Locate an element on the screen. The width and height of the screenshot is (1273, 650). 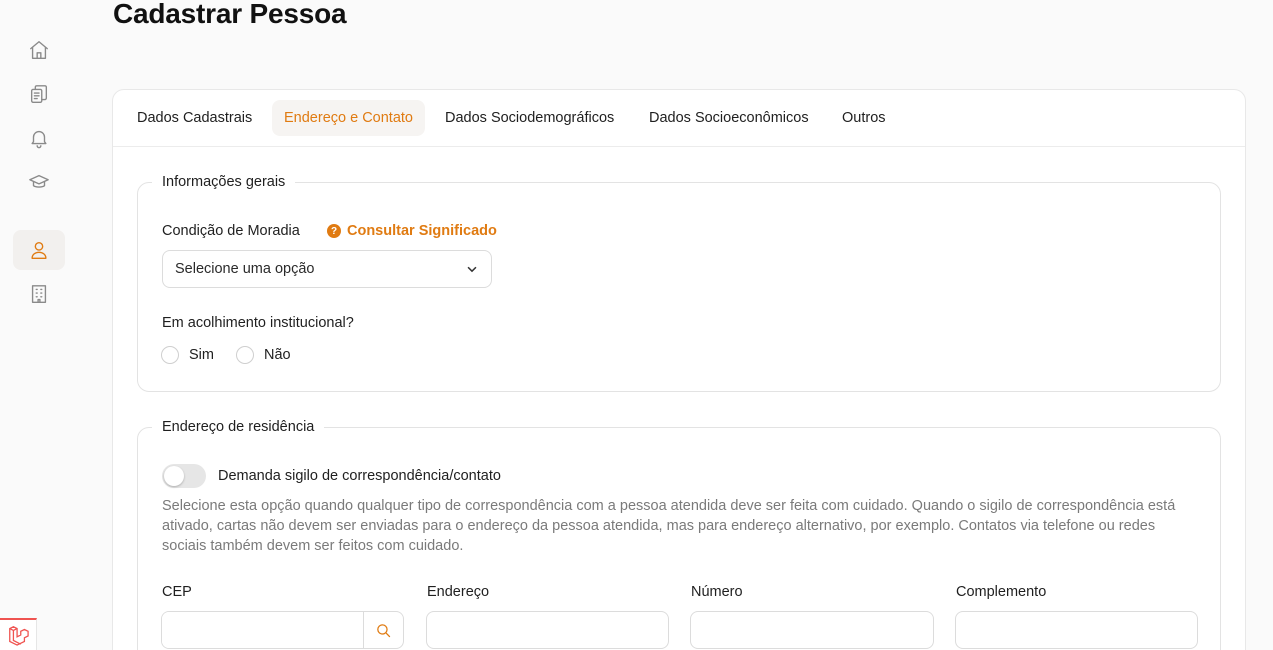
number-input is located at coordinates (812, 630).